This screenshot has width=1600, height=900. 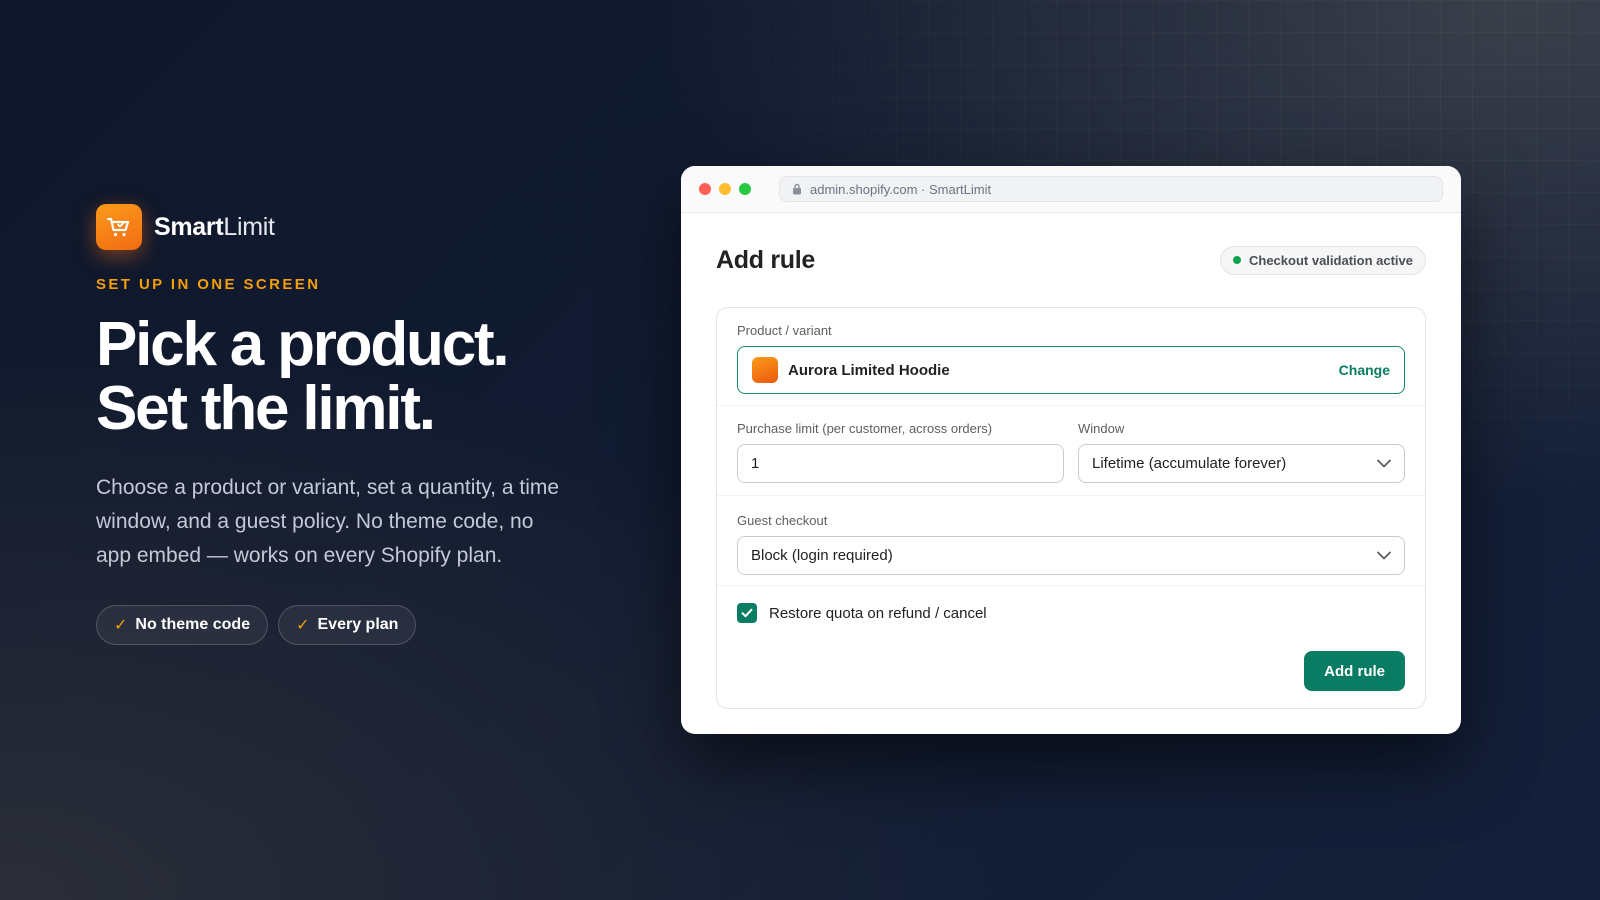 What do you see at coordinates (822, 555) in the screenshot?
I see `guest-checkout-value: Block (login required)` at bounding box center [822, 555].